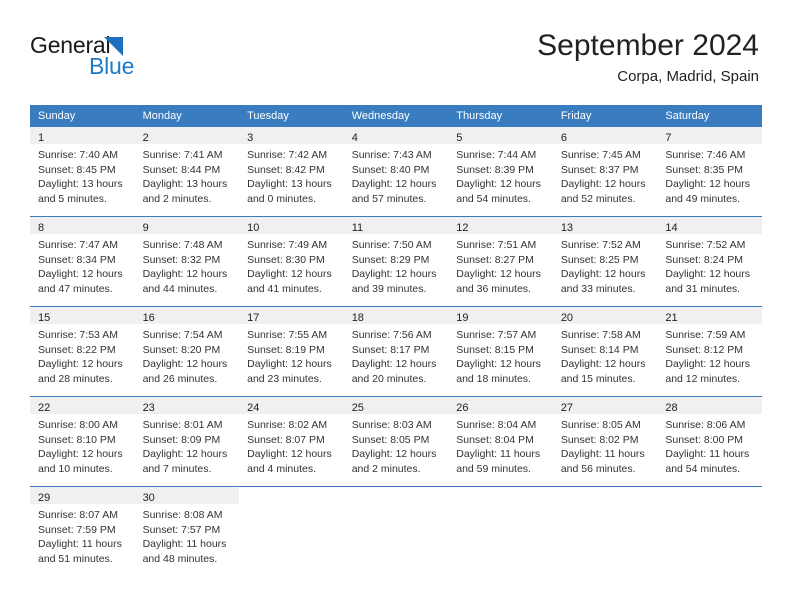 The height and width of the screenshot is (612, 792). Describe the element at coordinates (389, 198) in the screenshot. I see `daylight-duration-line2: and 57 minutes.` at that location.